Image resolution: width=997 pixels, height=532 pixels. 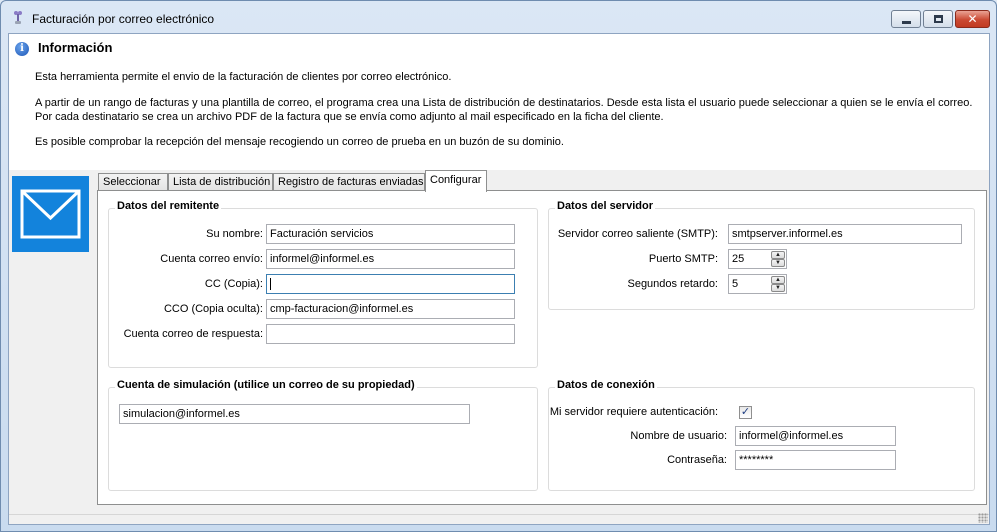 What do you see at coordinates (233, 284) in the screenshot?
I see `cc-label: CC (Copia):` at bounding box center [233, 284].